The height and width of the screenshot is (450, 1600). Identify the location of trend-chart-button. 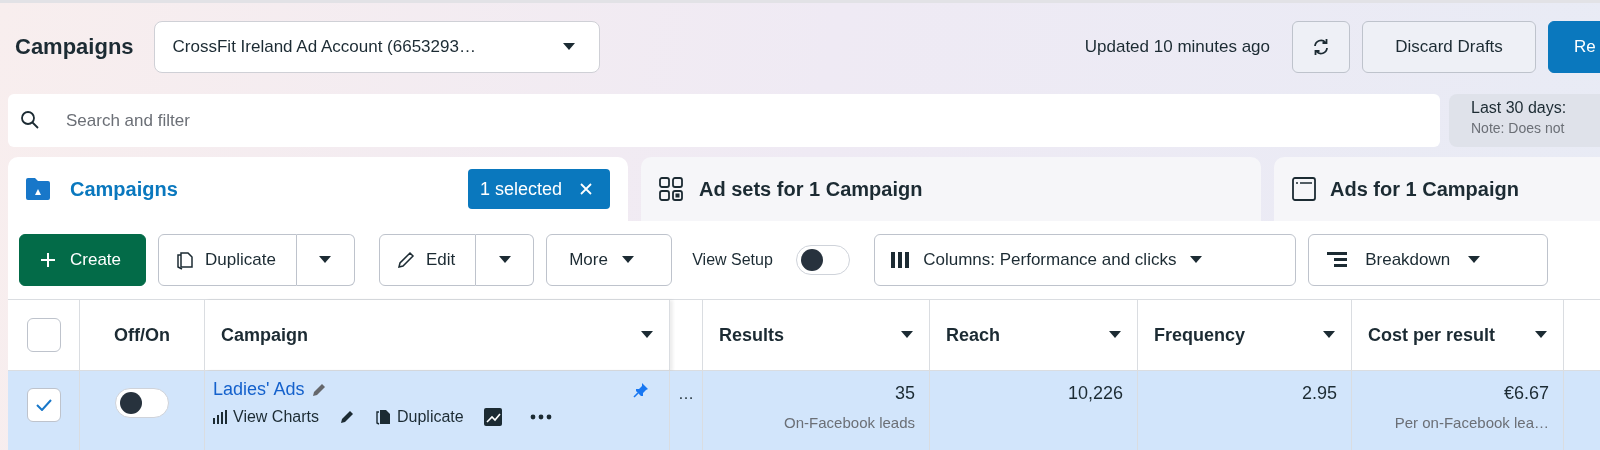
(492, 417).